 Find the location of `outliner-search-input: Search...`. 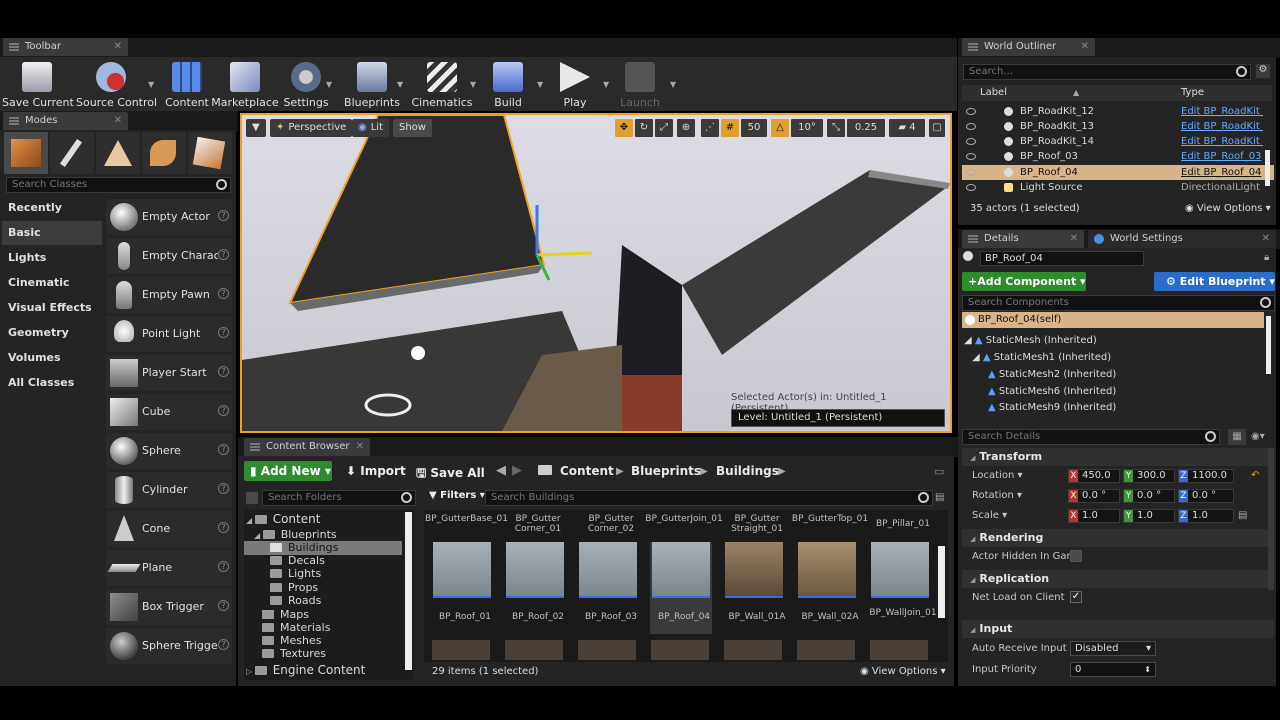

outliner-search-input: Search... is located at coordinates (1107, 72).